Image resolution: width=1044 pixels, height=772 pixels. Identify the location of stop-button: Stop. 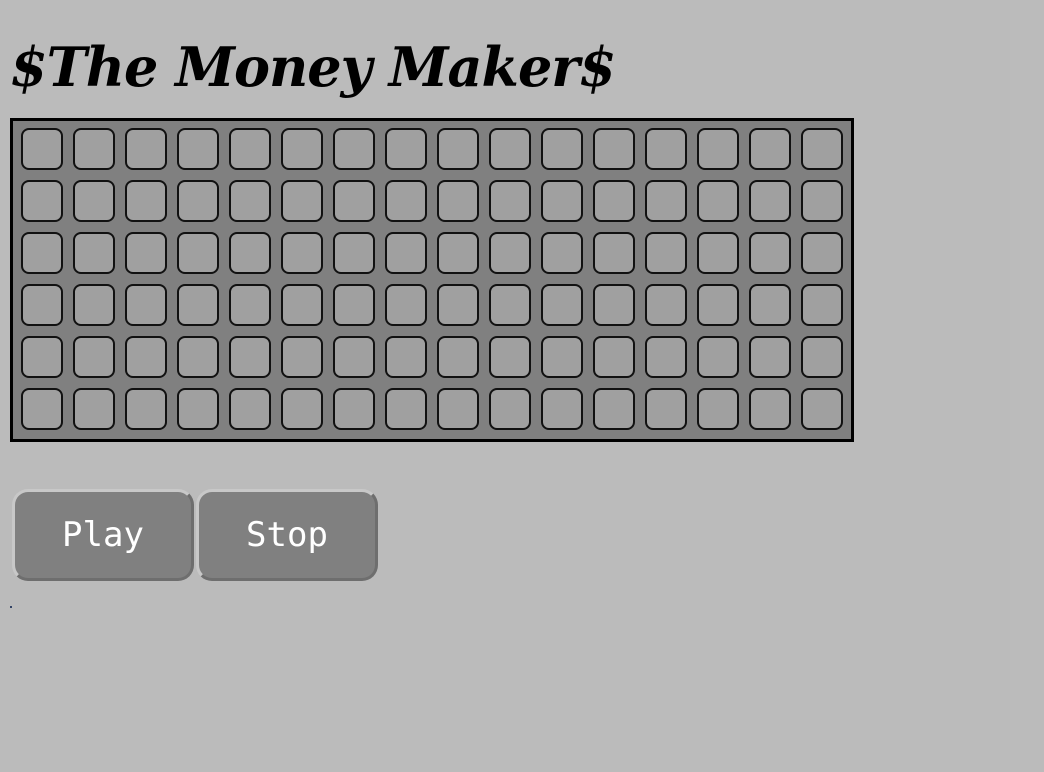
(287, 535).